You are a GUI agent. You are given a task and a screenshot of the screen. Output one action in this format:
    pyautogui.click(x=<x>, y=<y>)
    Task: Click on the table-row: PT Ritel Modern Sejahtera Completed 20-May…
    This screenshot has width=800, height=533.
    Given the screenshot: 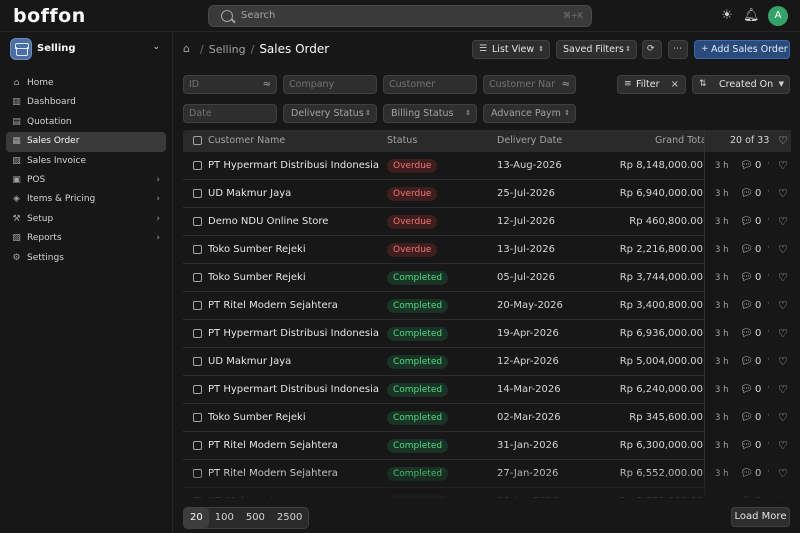 What is the action you would take?
    pyautogui.click(x=487, y=306)
    